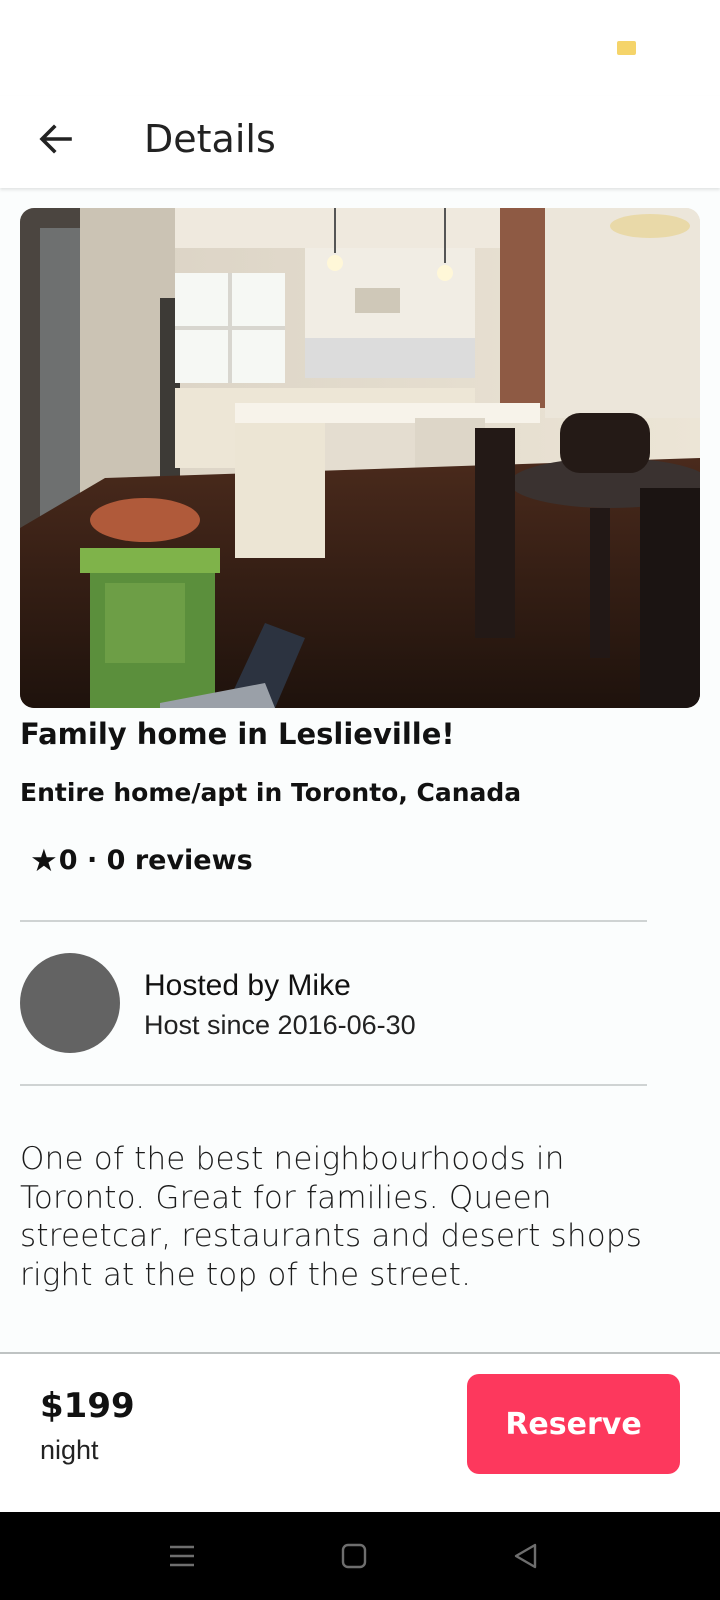 Image resolution: width=720 pixels, height=1600 pixels. I want to click on home-button, so click(354, 1556).